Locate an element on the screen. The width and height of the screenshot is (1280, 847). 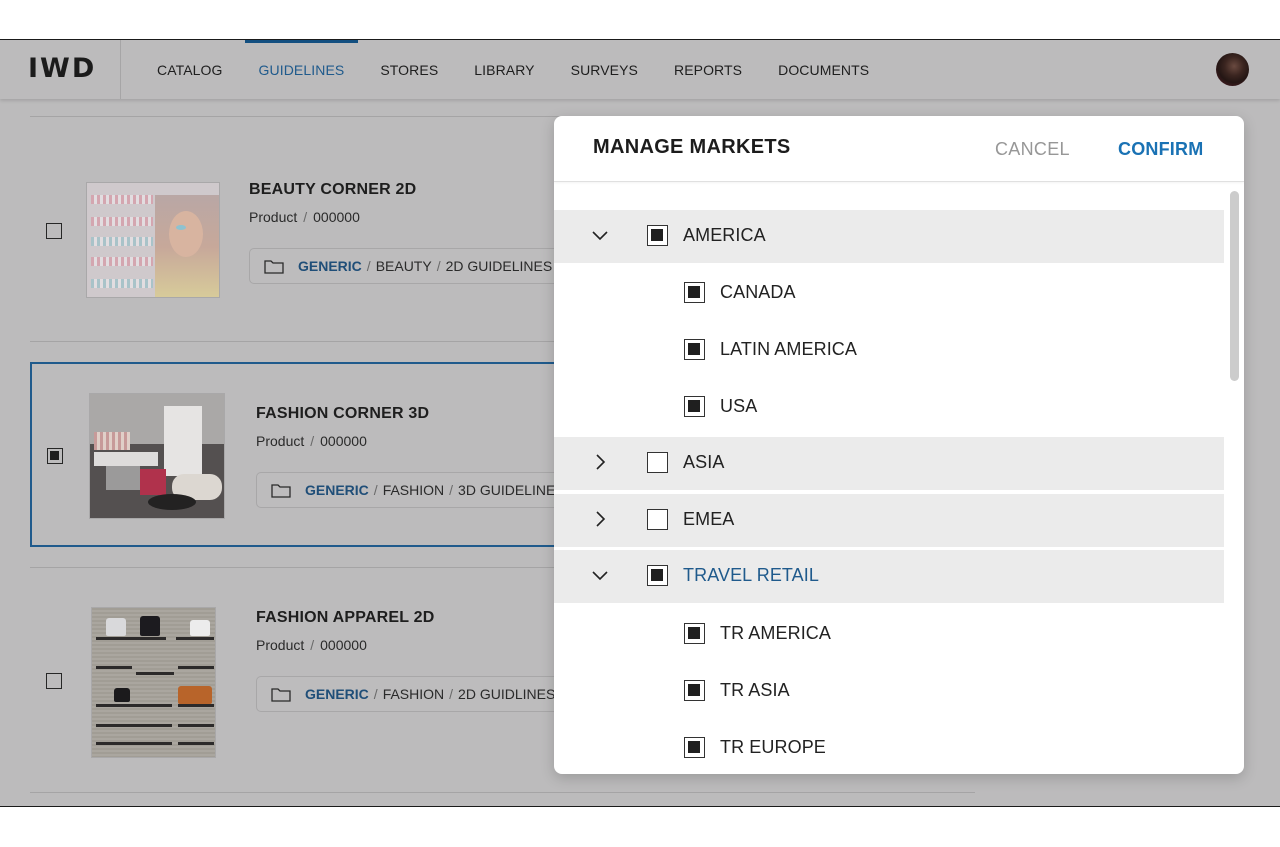
market-group-row: EMEA is located at coordinates (889, 520).